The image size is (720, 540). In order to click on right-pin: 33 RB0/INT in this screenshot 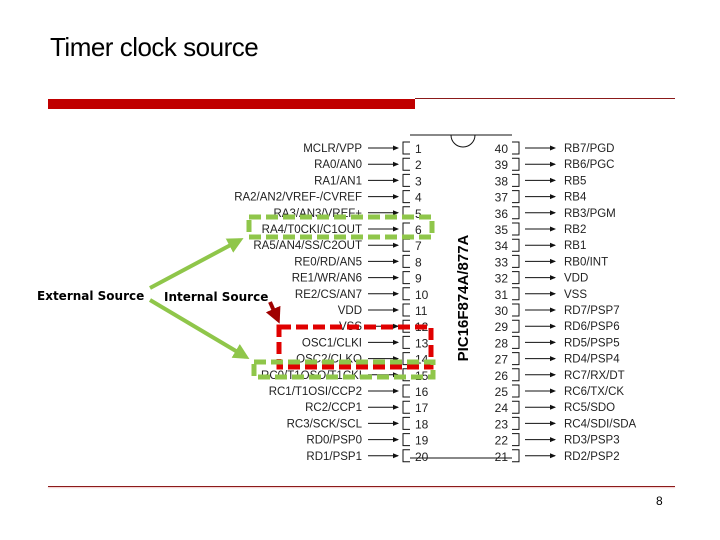, I will do `click(551, 261)`.